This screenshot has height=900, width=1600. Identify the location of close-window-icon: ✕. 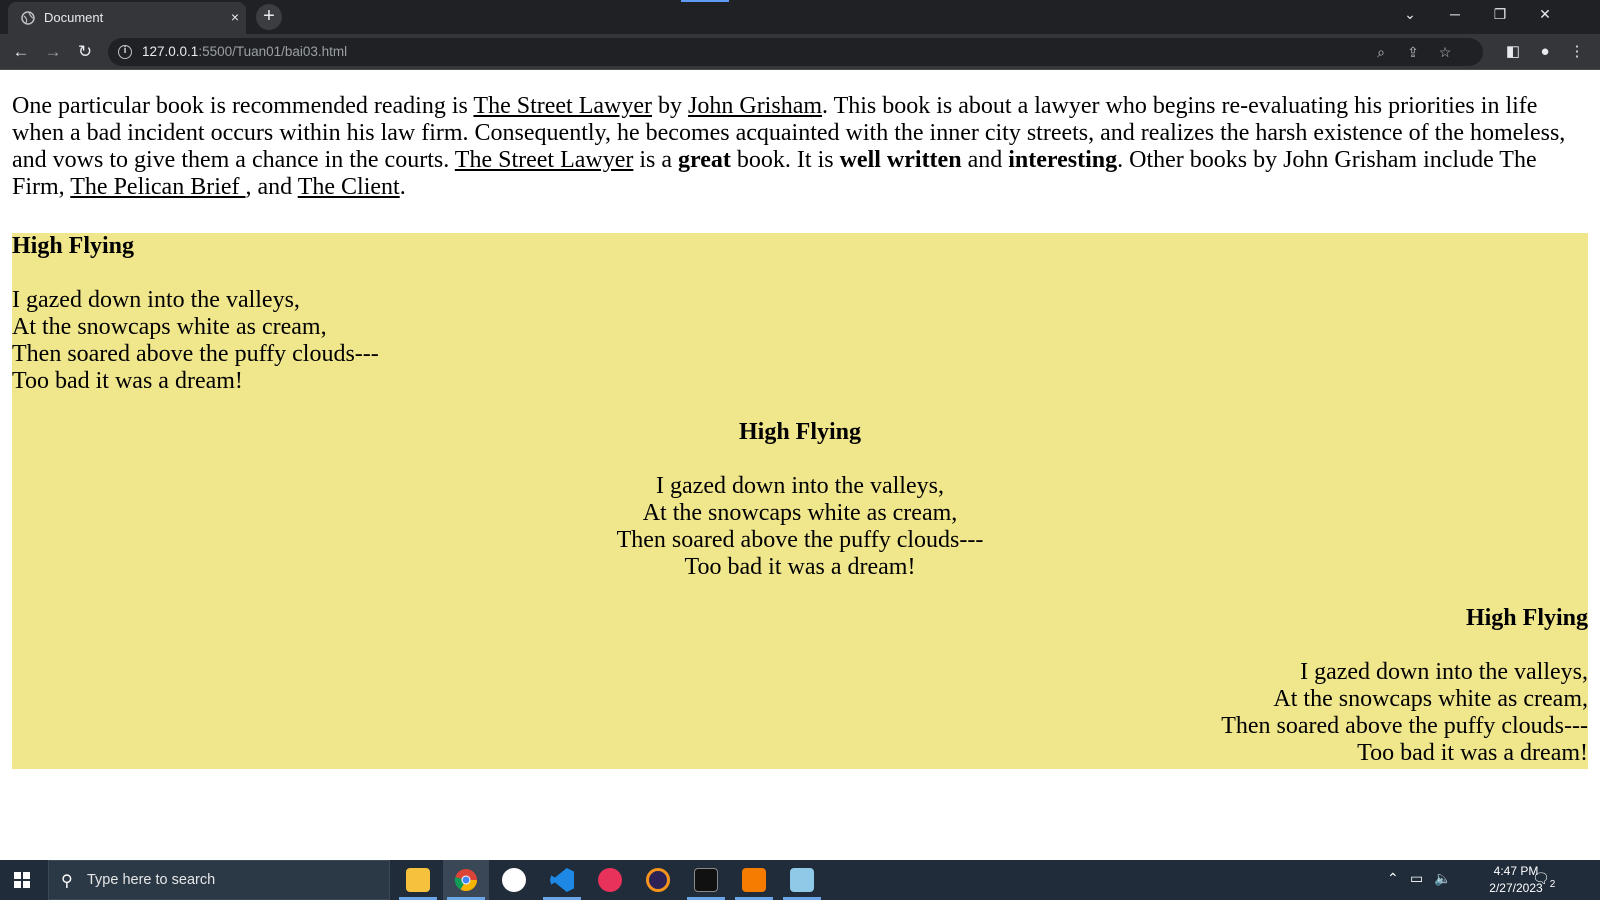
(1545, 14).